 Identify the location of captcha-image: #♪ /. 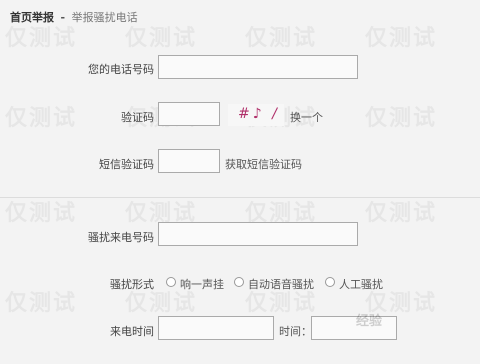
(256, 115).